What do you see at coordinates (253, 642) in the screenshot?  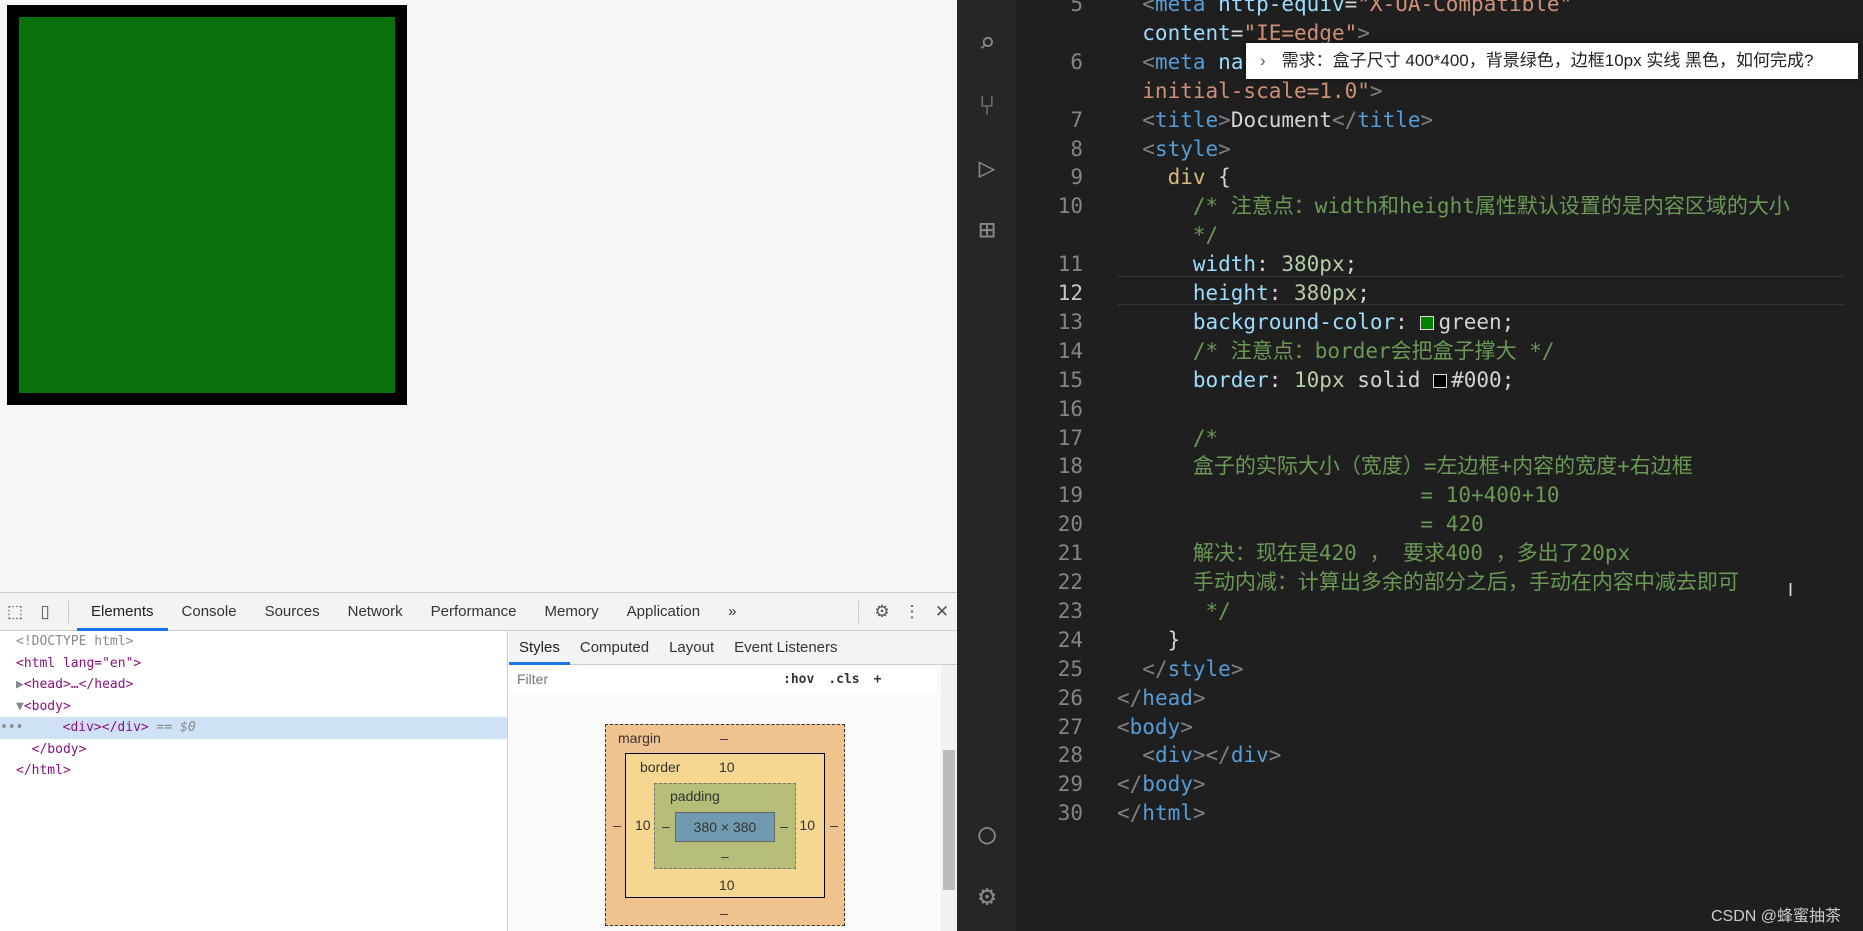 I see `dom-node: <!DOCTYPE html>` at bounding box center [253, 642].